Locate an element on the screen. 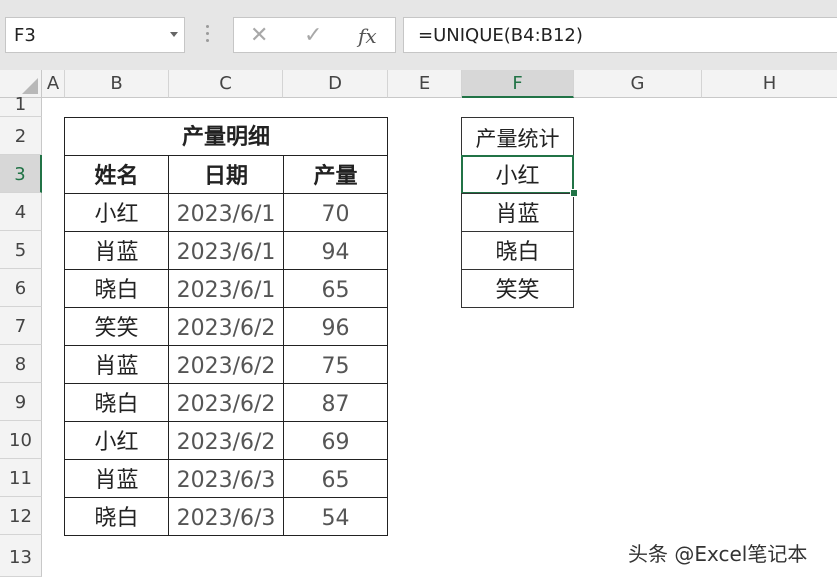 This screenshot has width=837, height=581. row-header-13: 13 is located at coordinates (21, 556).